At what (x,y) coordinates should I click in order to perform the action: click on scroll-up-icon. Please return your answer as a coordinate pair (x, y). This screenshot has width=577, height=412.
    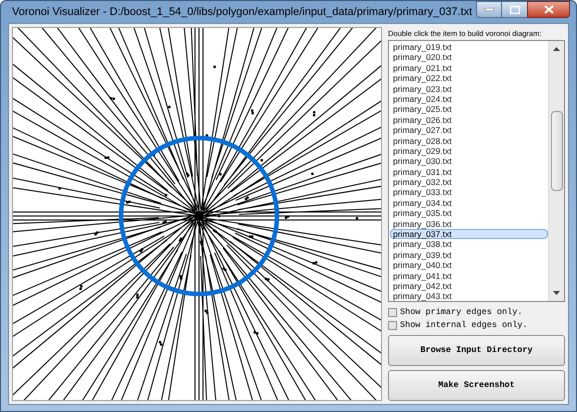
    Looking at the image, I should click on (556, 49).